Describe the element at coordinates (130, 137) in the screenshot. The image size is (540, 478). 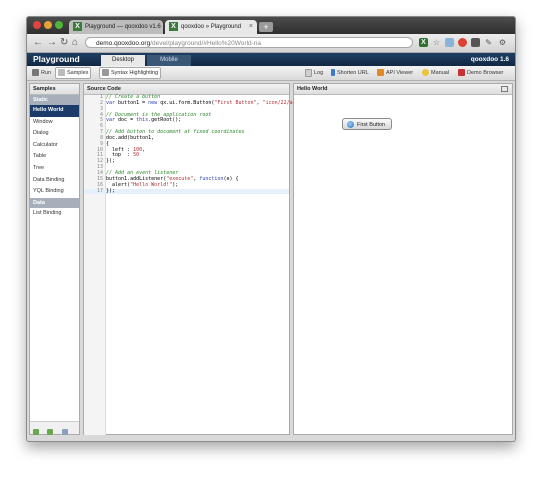
I see `code-text: doc.add(button1,` at that location.